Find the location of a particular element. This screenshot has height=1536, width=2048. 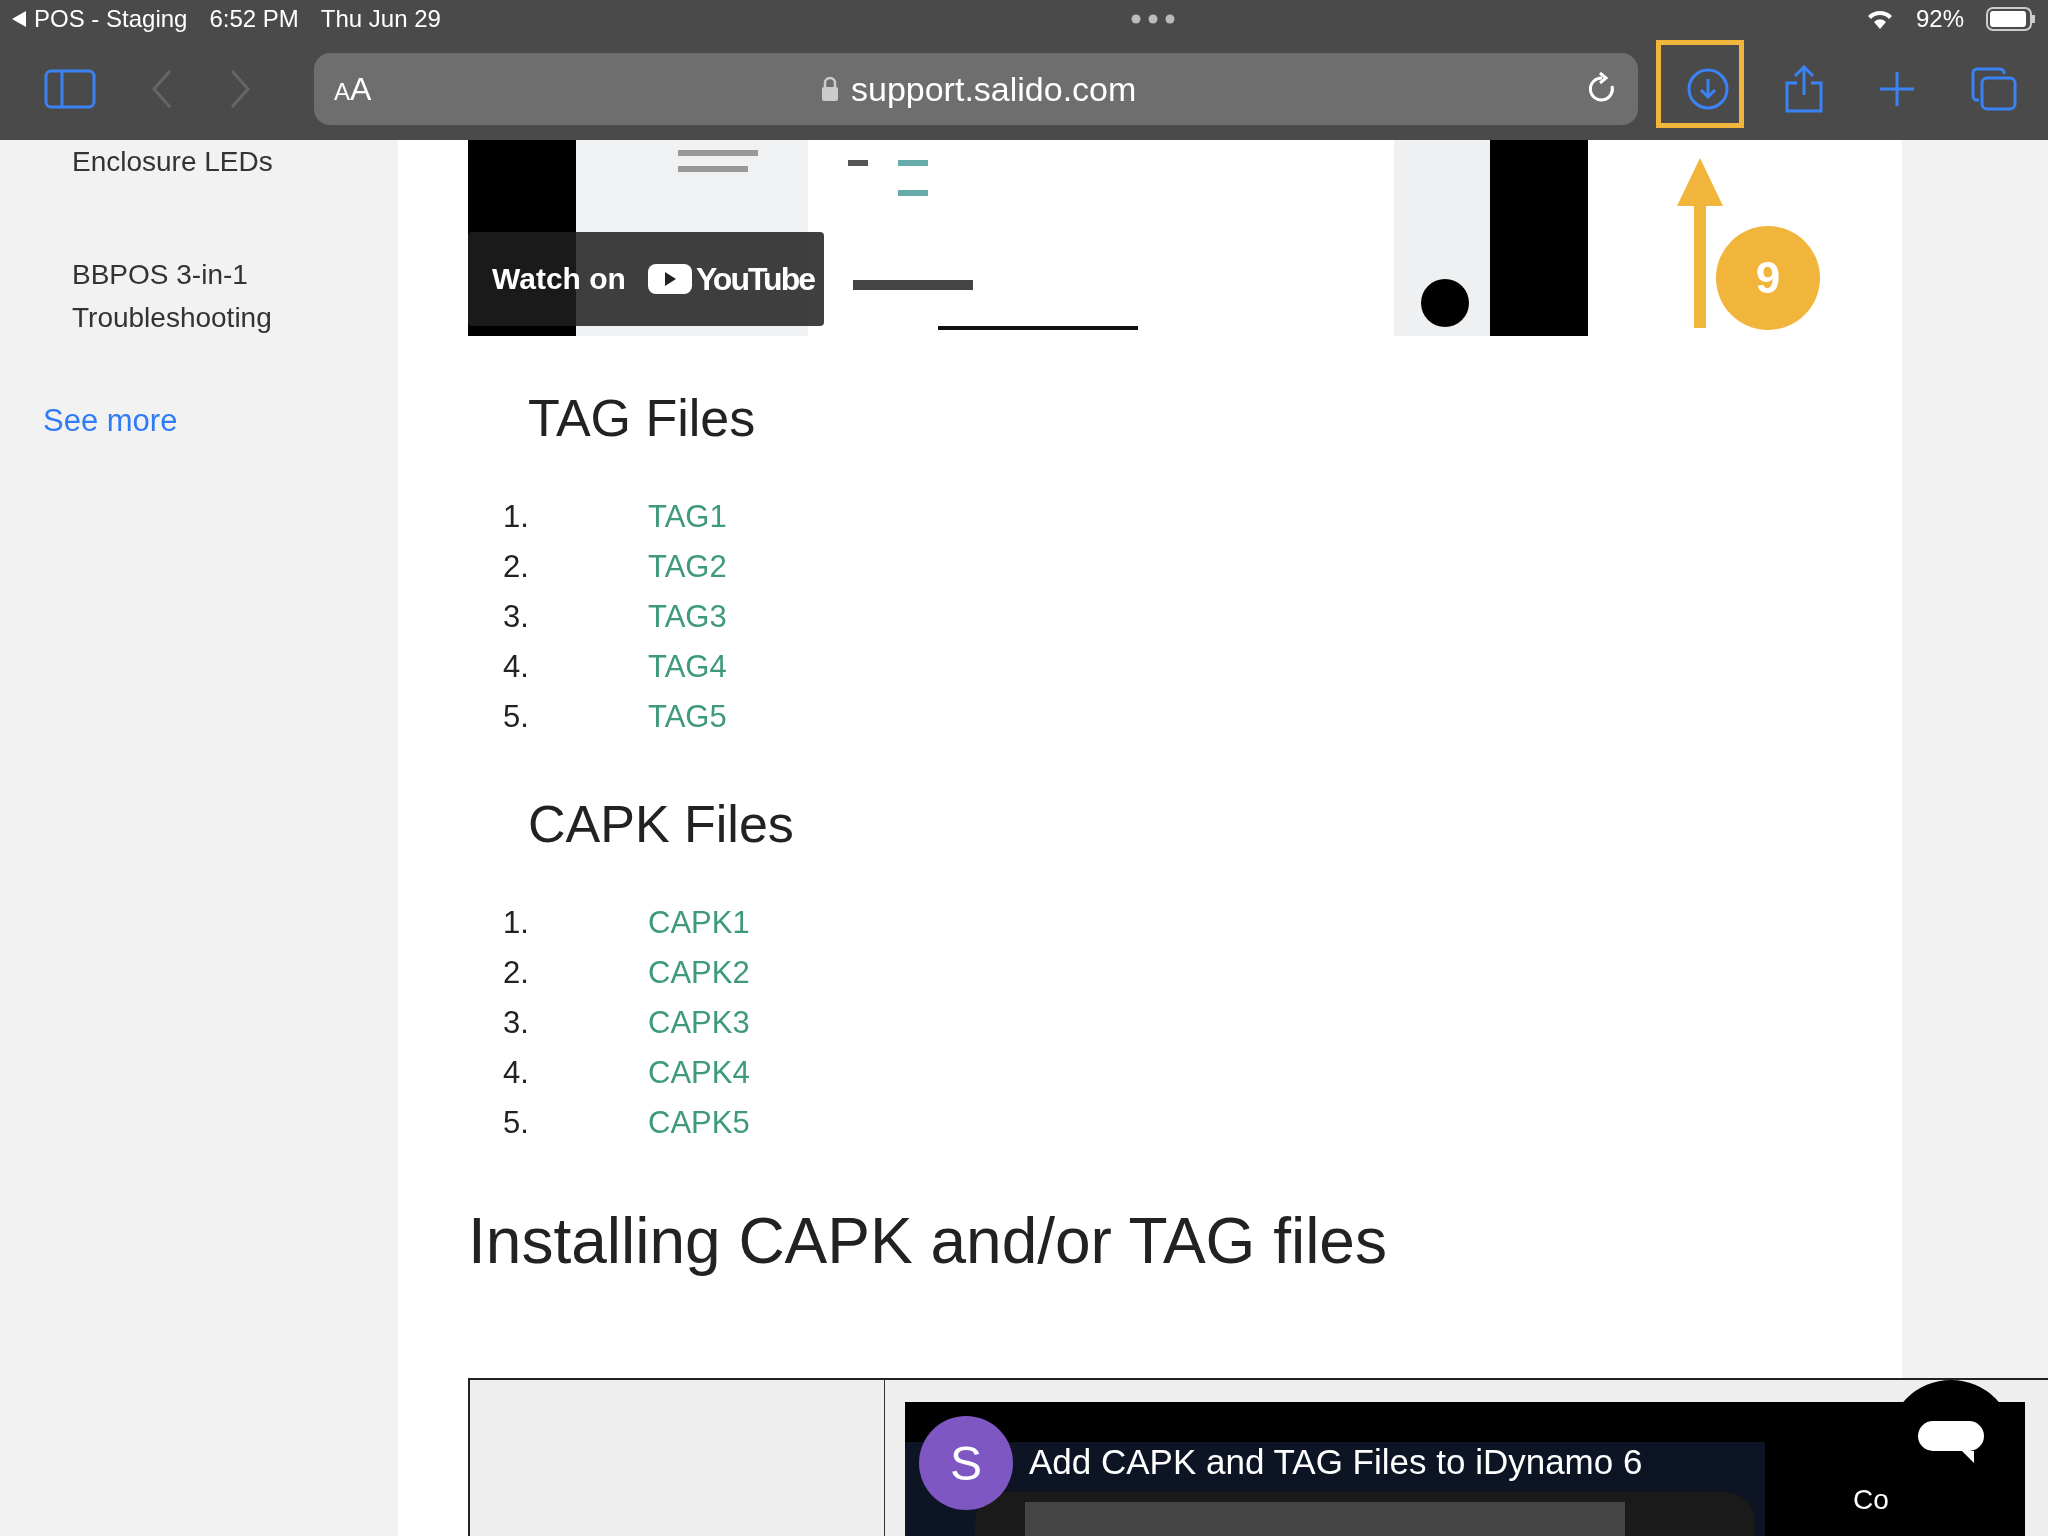

file-link: CAPK3 is located at coordinates (699, 1023).